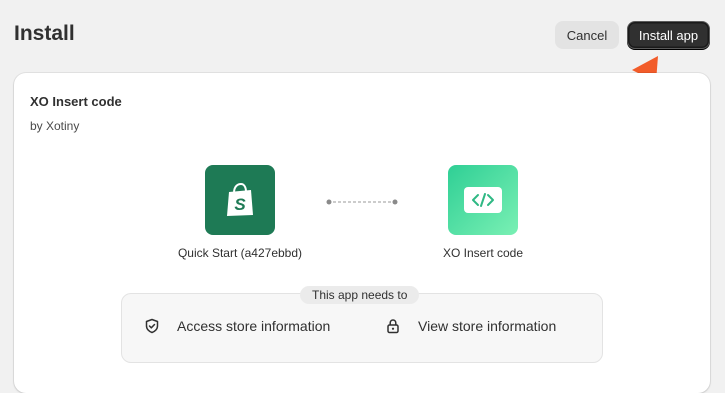 The width and height of the screenshot is (725, 393). Describe the element at coordinates (587, 35) in the screenshot. I see `cancel-button: Cancel` at that location.